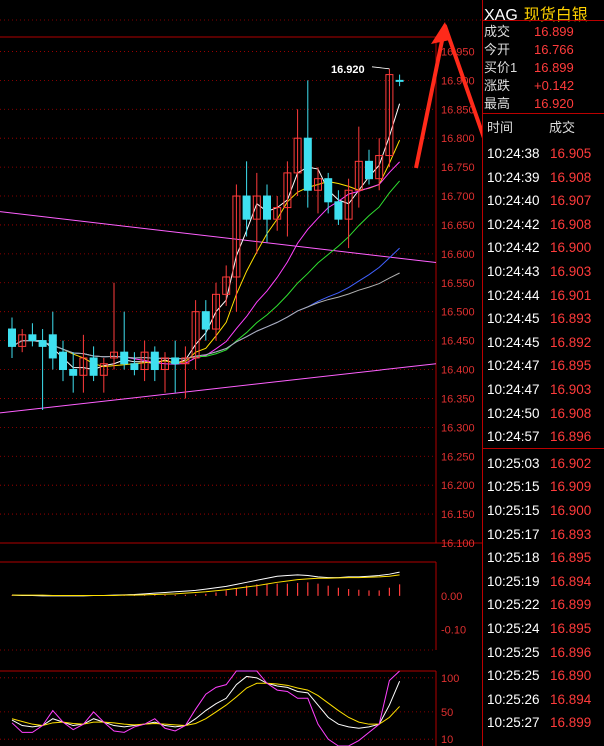  I want to click on tick-time: 10:25:03, so click(513, 463).